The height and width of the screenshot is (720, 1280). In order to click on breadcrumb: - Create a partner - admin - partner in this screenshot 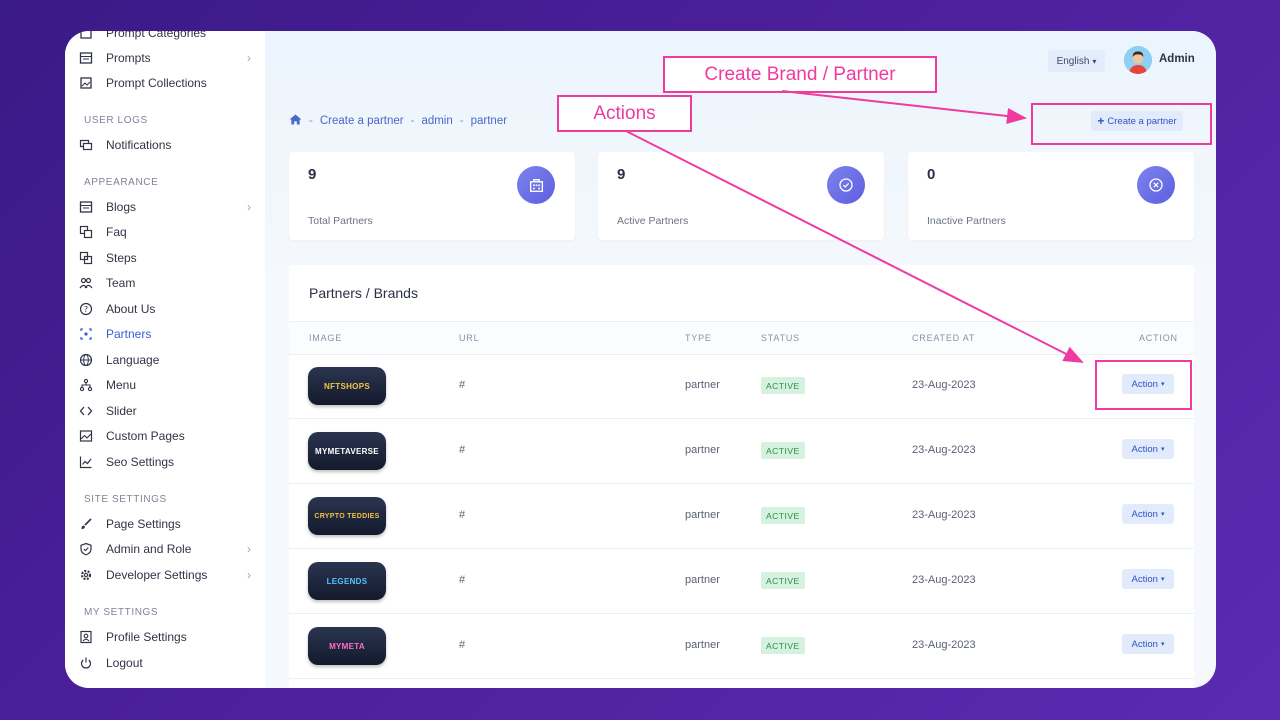, I will do `click(398, 121)`.